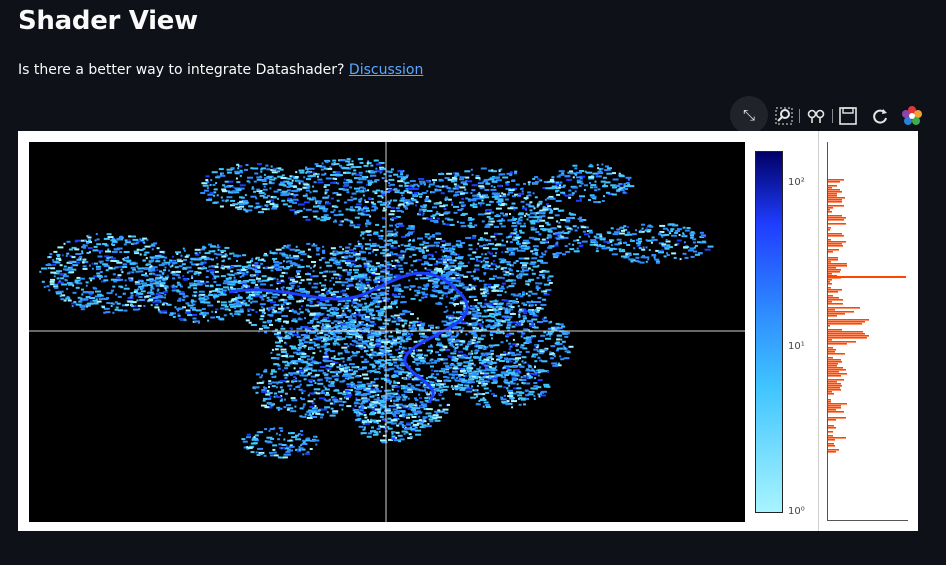  What do you see at coordinates (386, 70) in the screenshot?
I see `discussion-link: Discussion` at bounding box center [386, 70].